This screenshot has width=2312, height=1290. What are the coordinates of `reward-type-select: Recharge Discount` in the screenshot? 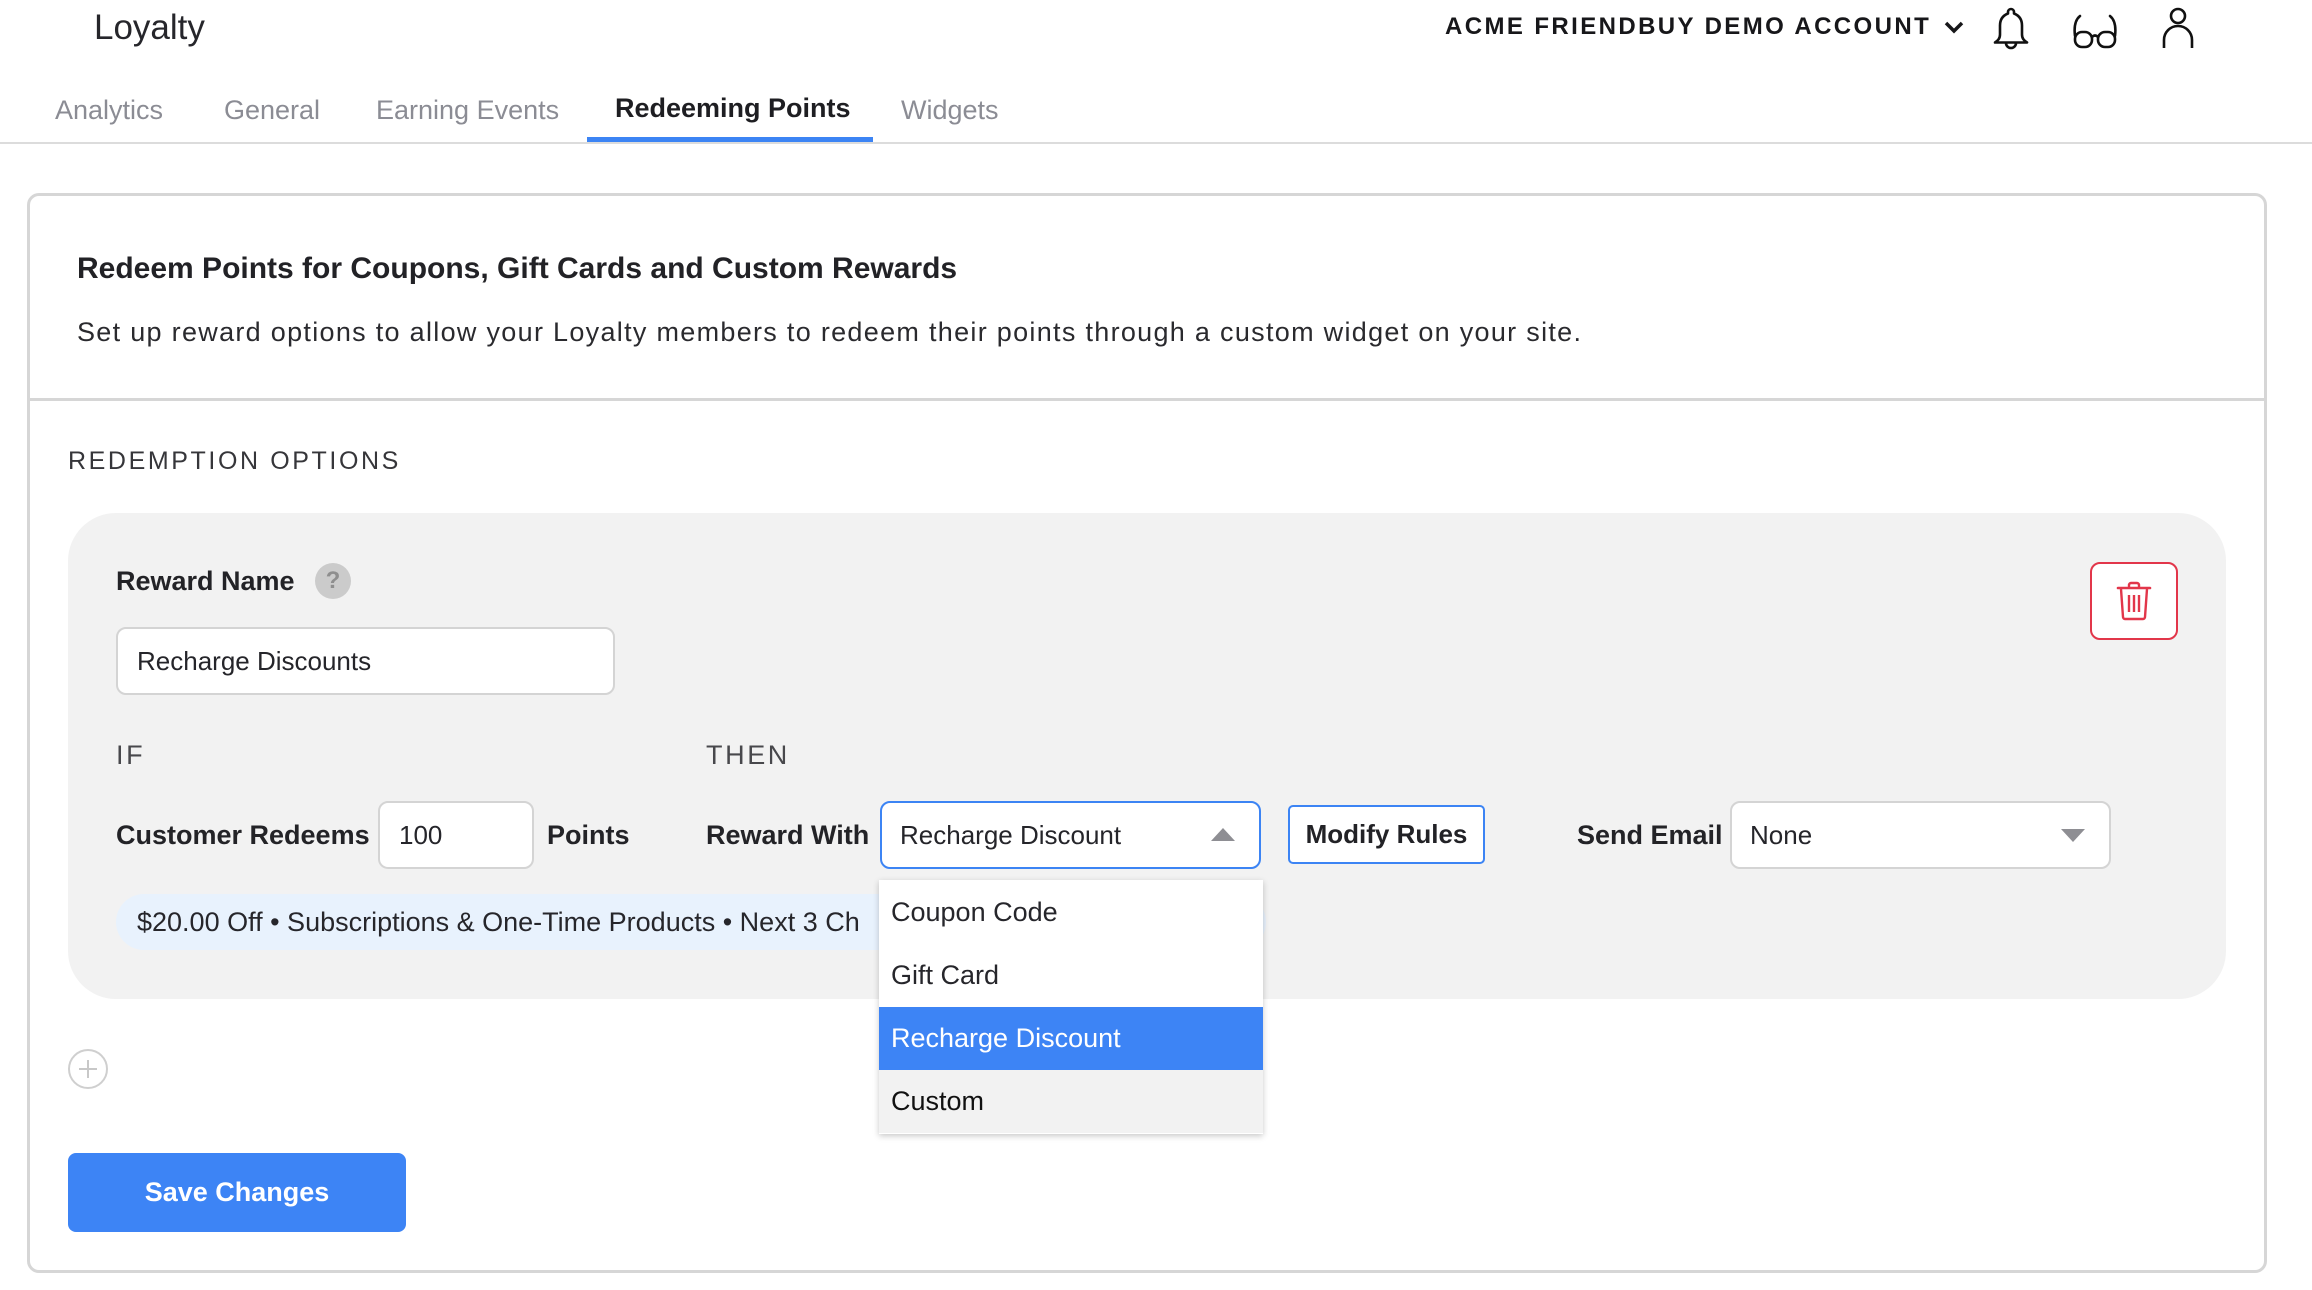 It's located at (1070, 835).